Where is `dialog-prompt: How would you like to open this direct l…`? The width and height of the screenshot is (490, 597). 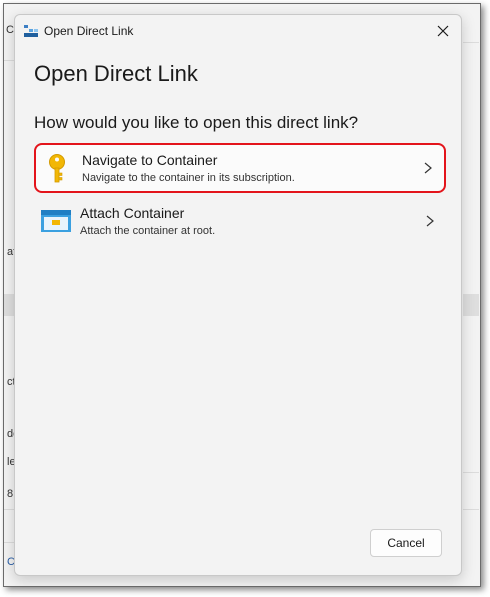 dialog-prompt: How would you like to open this direct l… is located at coordinates (196, 122).